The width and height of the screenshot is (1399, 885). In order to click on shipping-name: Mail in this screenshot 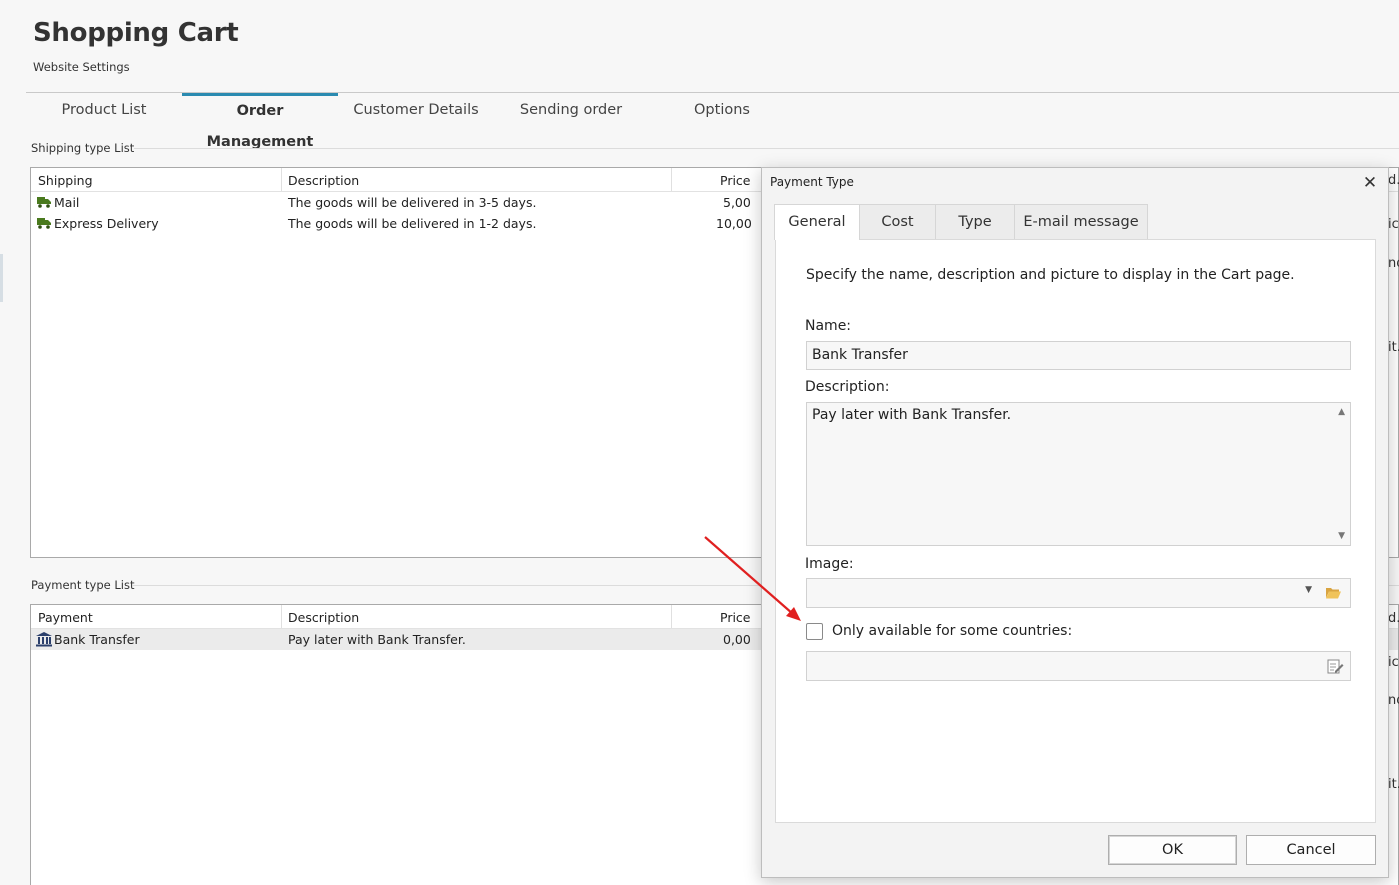, I will do `click(67, 202)`.